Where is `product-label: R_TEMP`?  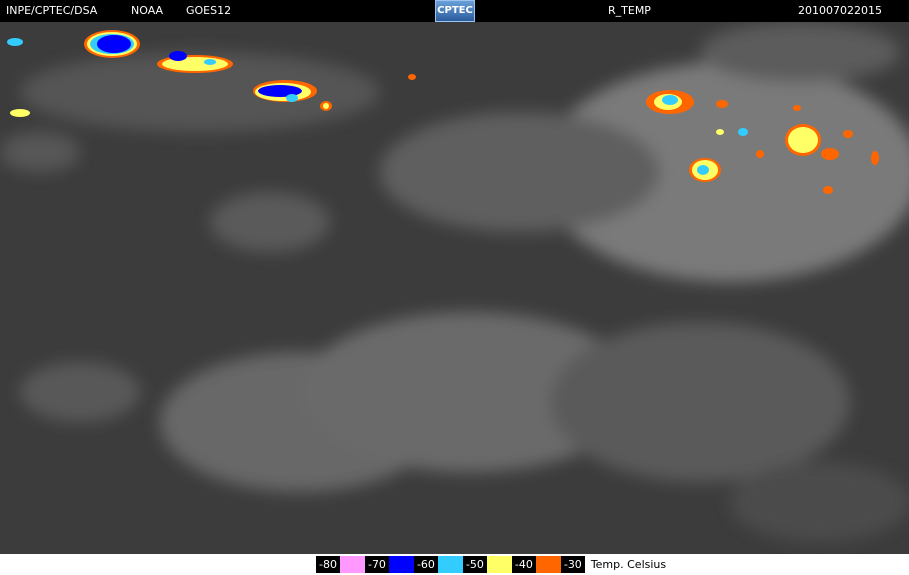
product-label: R_TEMP is located at coordinates (629, 10).